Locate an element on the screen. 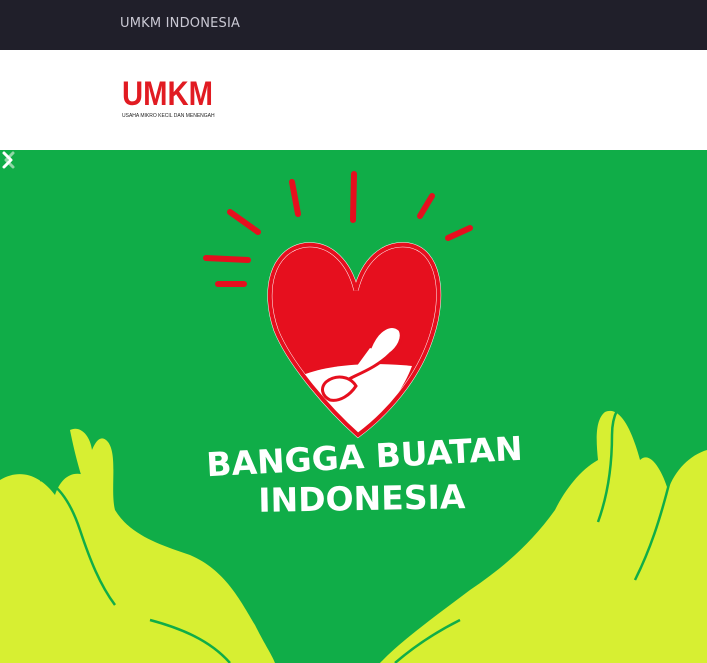  site-name: UMKM INDONESIA is located at coordinates (180, 23).